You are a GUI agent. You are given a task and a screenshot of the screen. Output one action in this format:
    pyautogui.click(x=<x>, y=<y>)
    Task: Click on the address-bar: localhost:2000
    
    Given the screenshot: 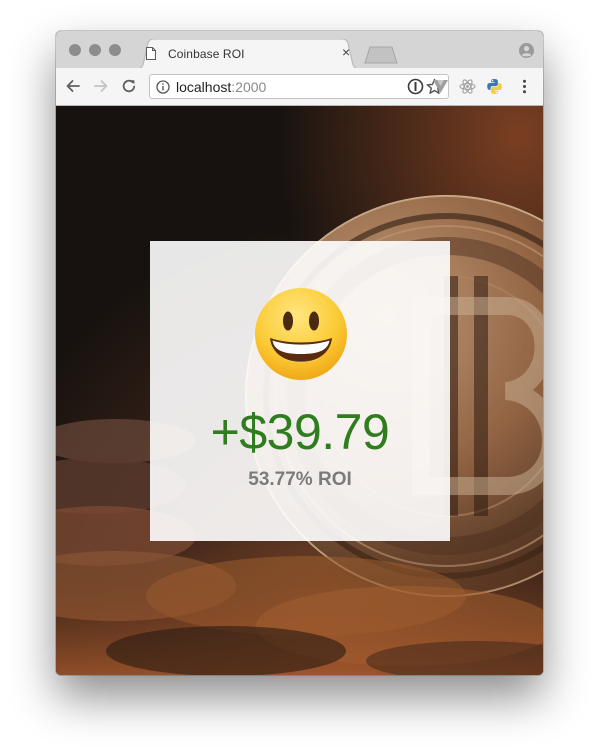 What is the action you would take?
    pyautogui.click(x=299, y=86)
    